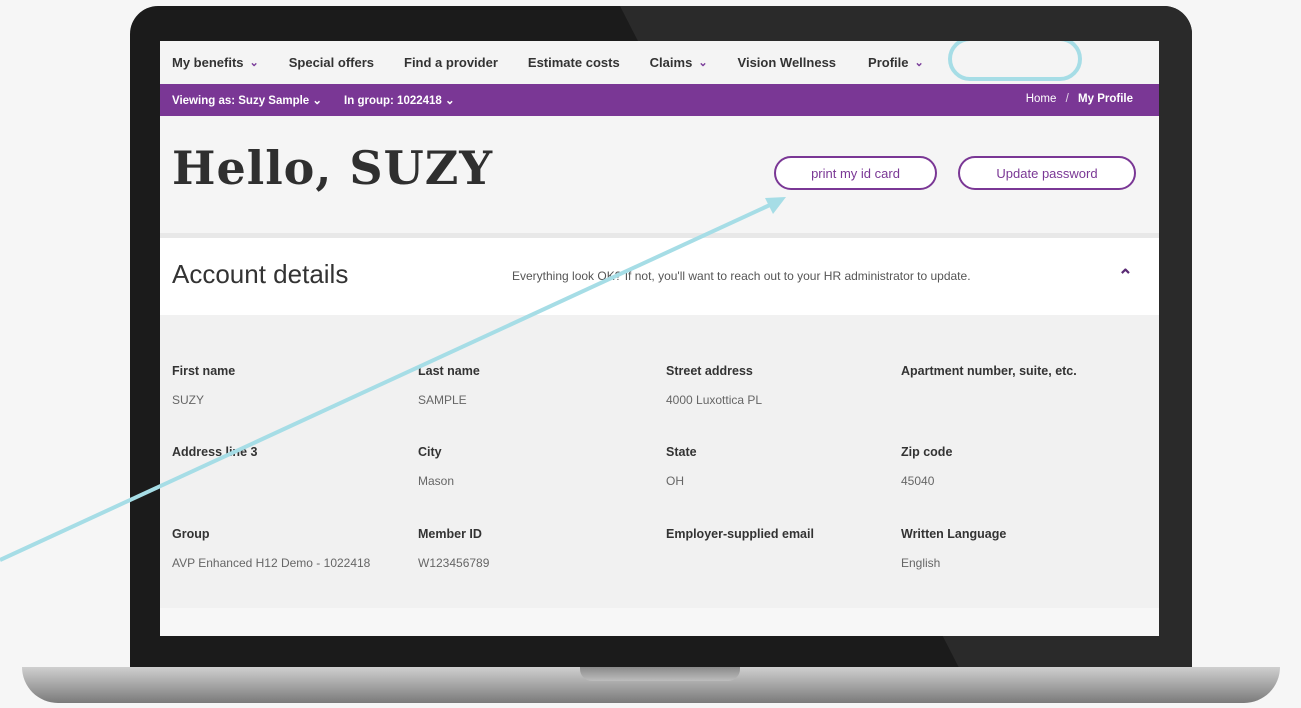 The image size is (1301, 708). I want to click on nav-label: Find a provider, so click(451, 62).